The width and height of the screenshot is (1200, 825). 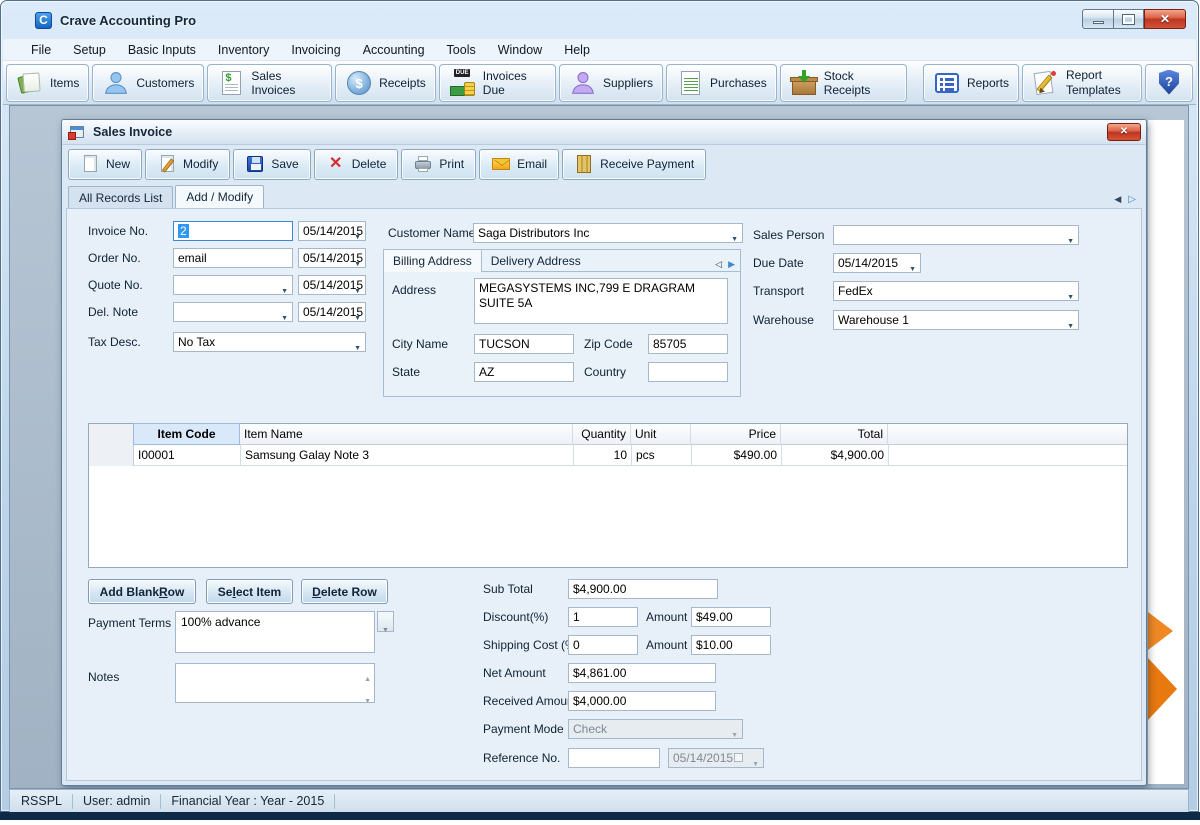 I want to click on reference-no-field, so click(x=614, y=758).